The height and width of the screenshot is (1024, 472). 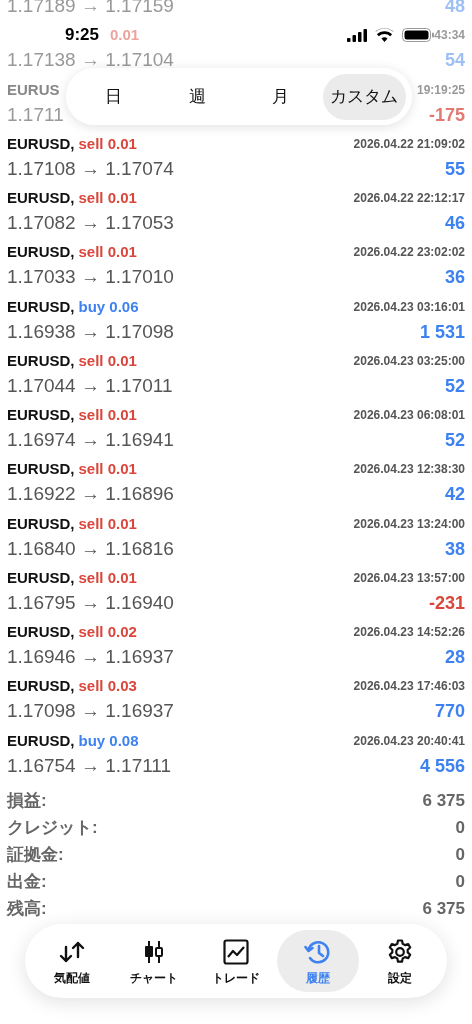 I want to click on trade-time: 43:34, so click(x=449, y=36).